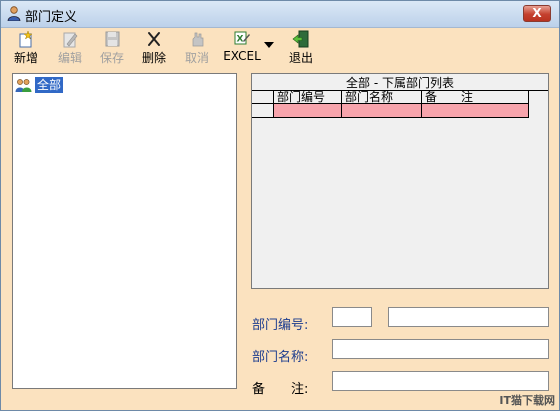 The width and height of the screenshot is (560, 411). Describe the element at coordinates (111, 58) in the screenshot. I see `save-label: 保存` at that location.